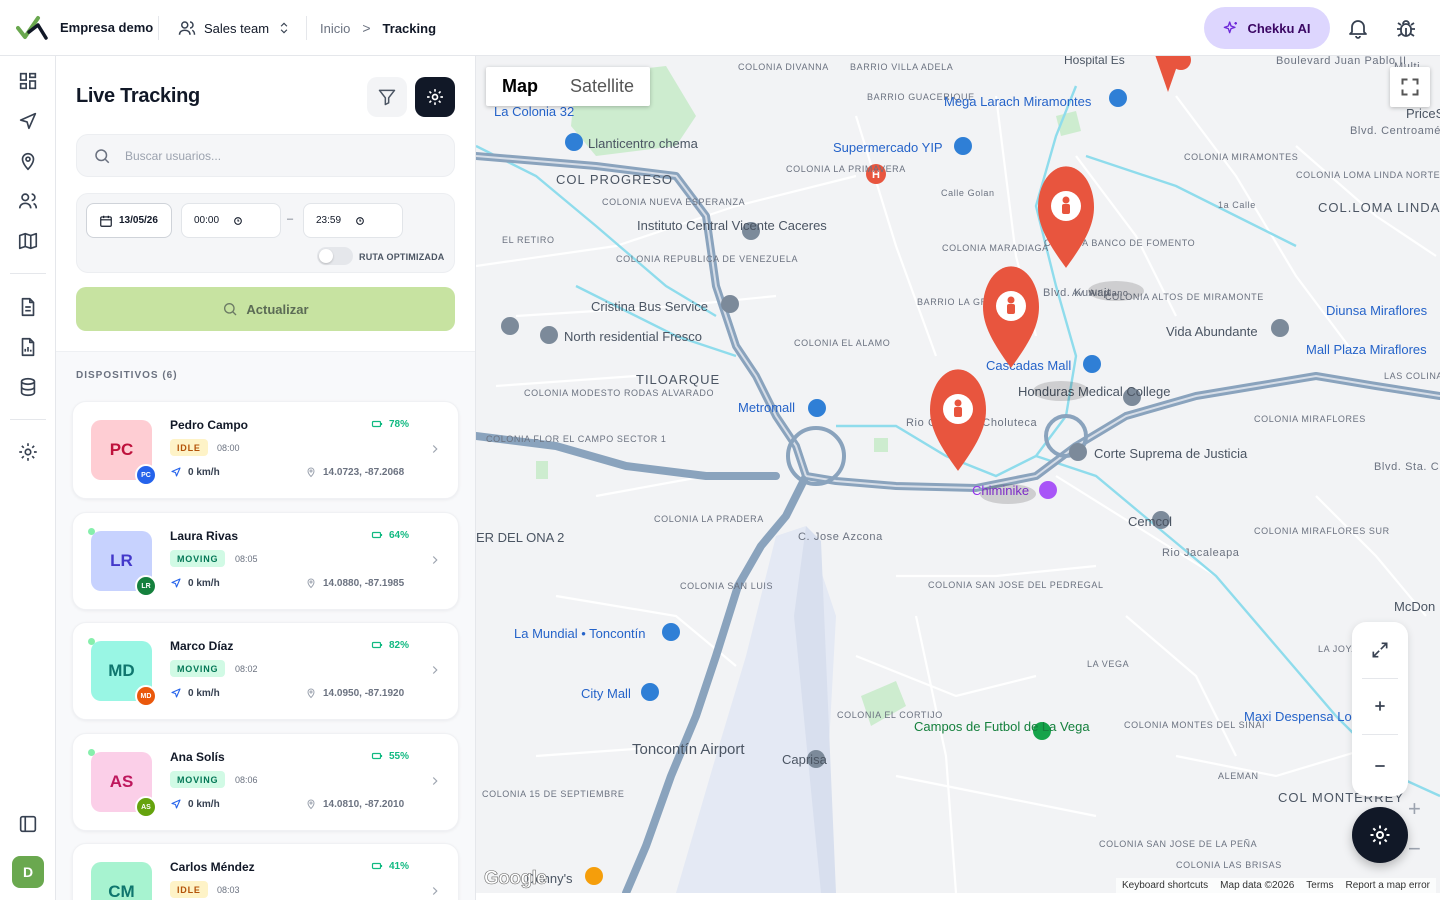 The image size is (1440, 900). Describe the element at coordinates (633, 336) in the screenshot. I see `map-label: North residential Fresco` at that location.